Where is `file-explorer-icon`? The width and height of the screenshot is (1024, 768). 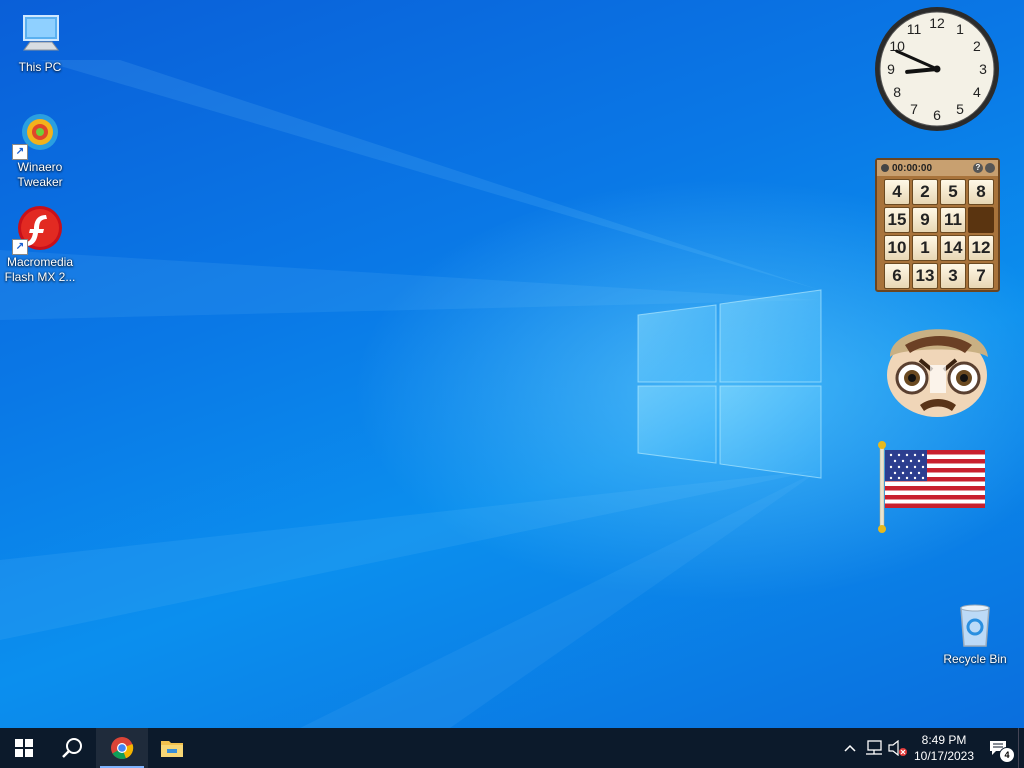 file-explorer-icon is located at coordinates (172, 749).